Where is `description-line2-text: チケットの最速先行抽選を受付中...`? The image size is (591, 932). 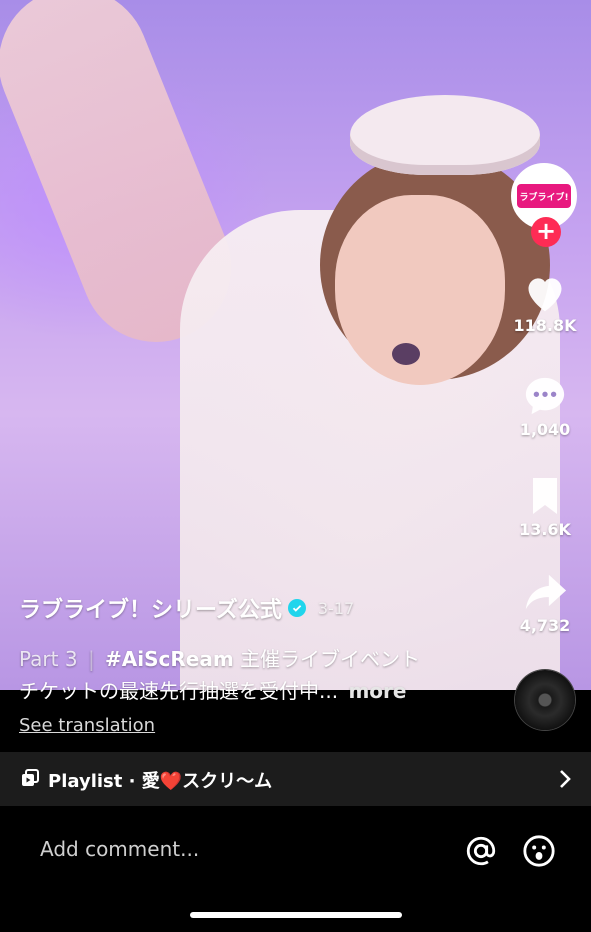
description-line2-text: チケットの最速先行抽選を受付中... is located at coordinates (179, 691).